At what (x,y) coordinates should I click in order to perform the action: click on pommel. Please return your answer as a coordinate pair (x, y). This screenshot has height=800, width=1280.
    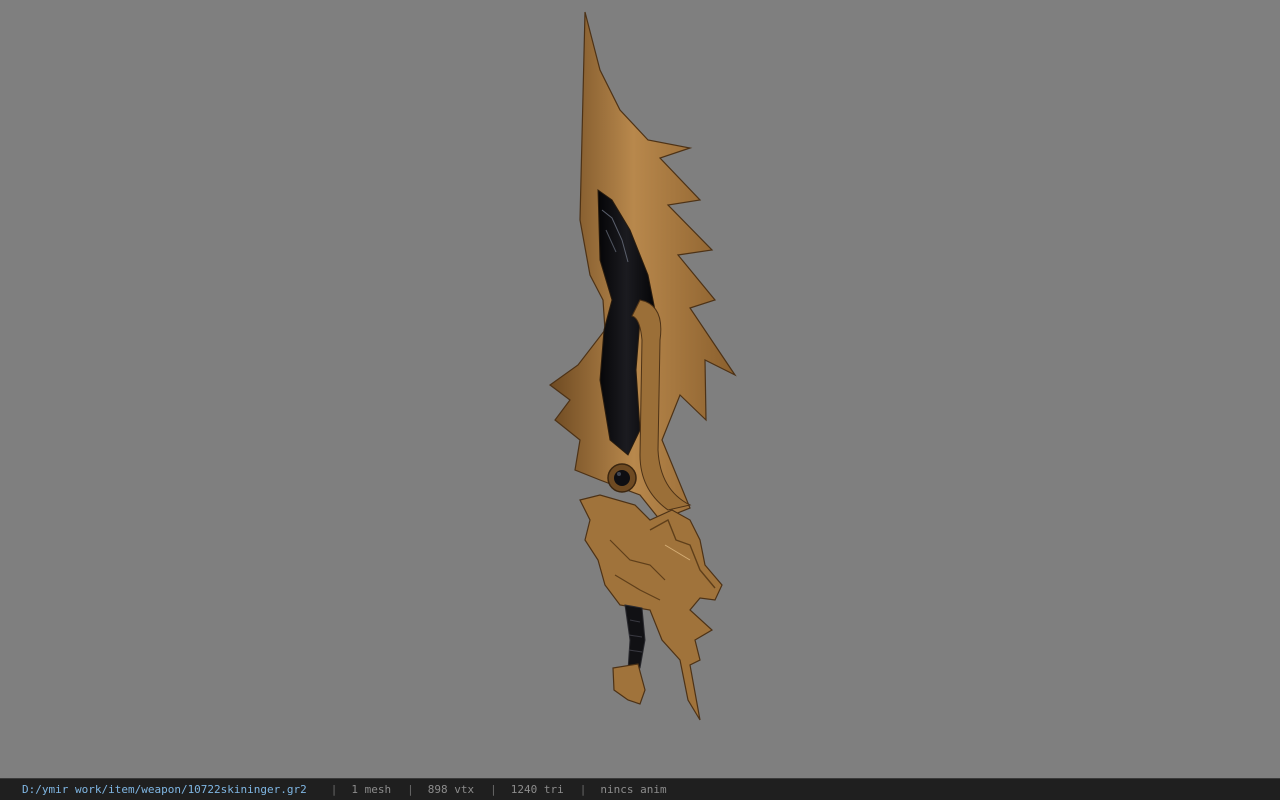
    Looking at the image, I should click on (629, 684).